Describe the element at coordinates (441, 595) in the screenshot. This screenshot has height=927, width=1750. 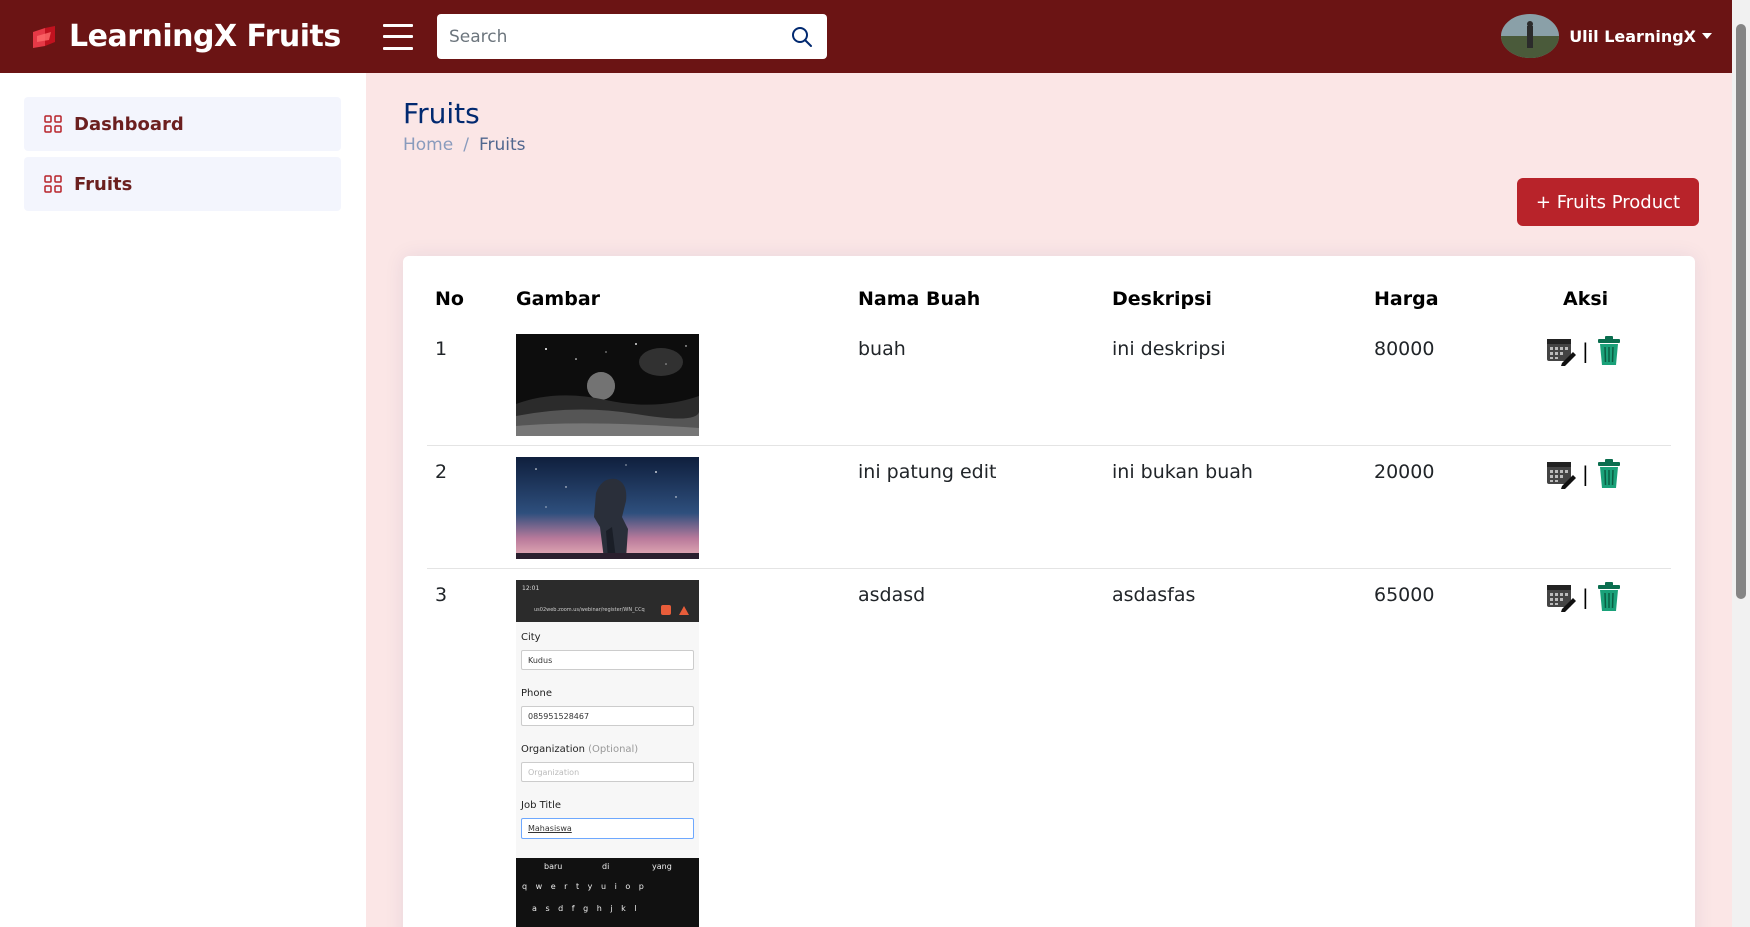
I see `table-row-3-no: 3` at that location.